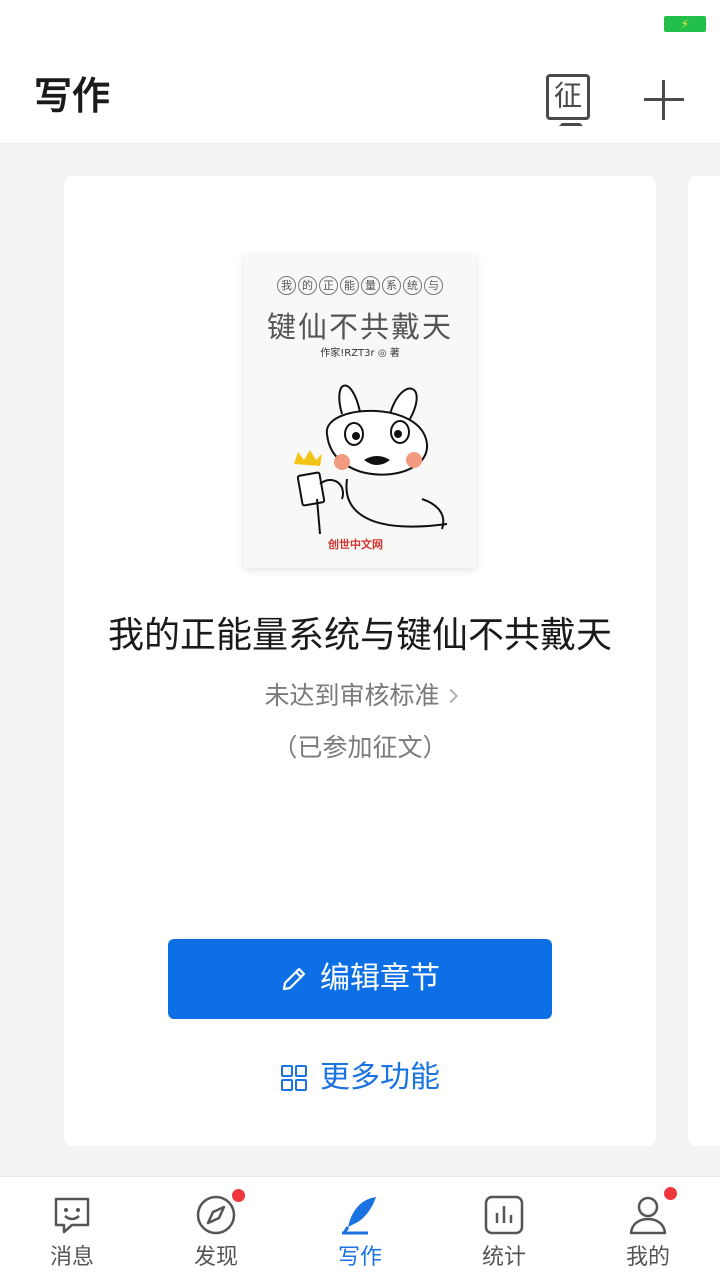 This screenshot has height=1280, width=720. What do you see at coordinates (294, 979) in the screenshot?
I see `pencil-icon` at bounding box center [294, 979].